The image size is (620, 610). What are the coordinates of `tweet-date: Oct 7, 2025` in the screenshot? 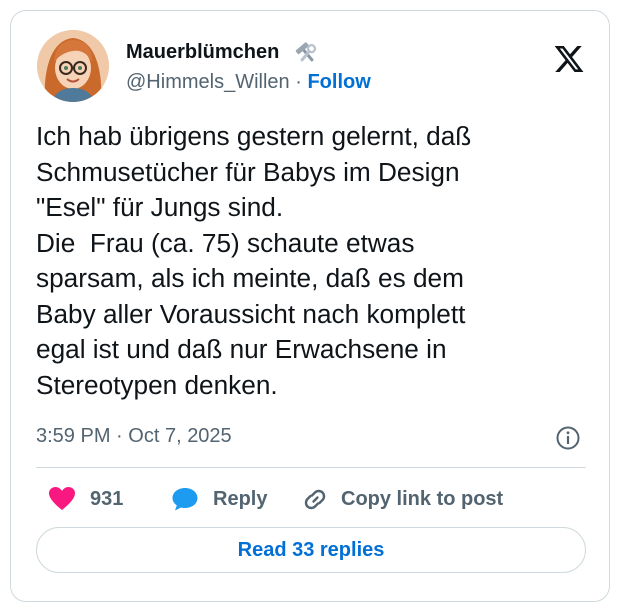 It's located at (180, 436).